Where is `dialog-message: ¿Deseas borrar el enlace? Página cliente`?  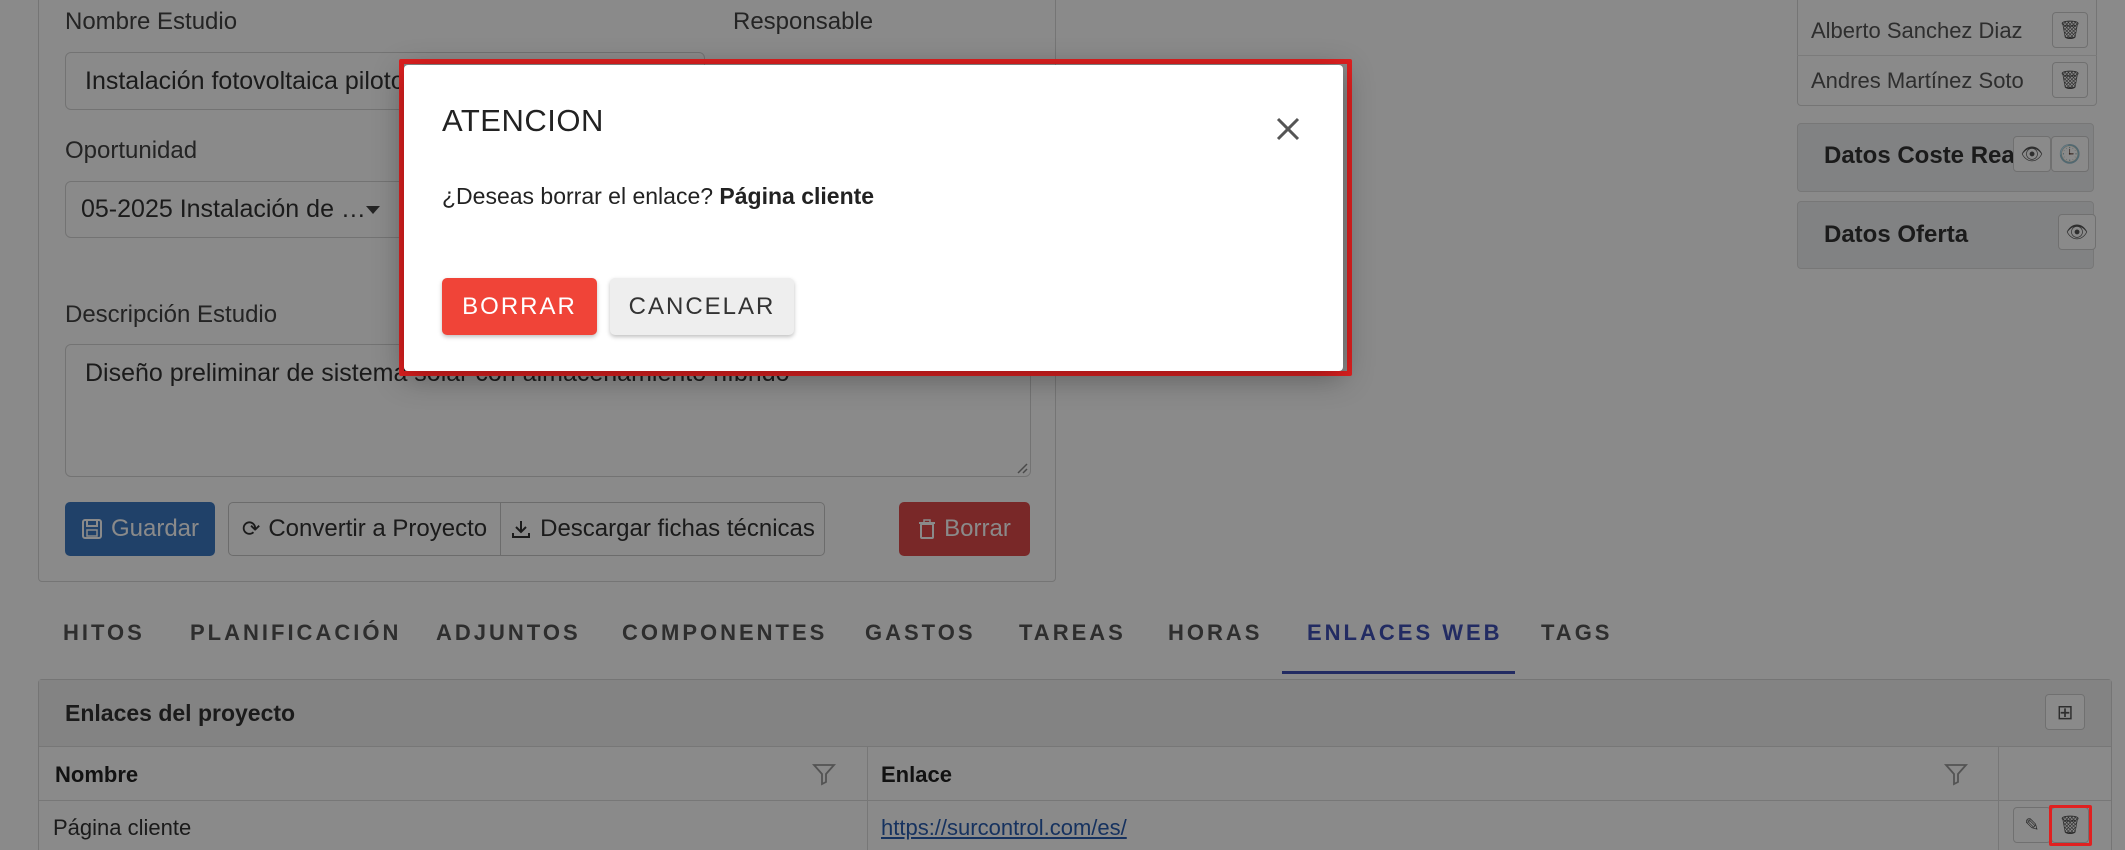
dialog-message: ¿Deseas borrar el enlace? Página cliente is located at coordinates (658, 196).